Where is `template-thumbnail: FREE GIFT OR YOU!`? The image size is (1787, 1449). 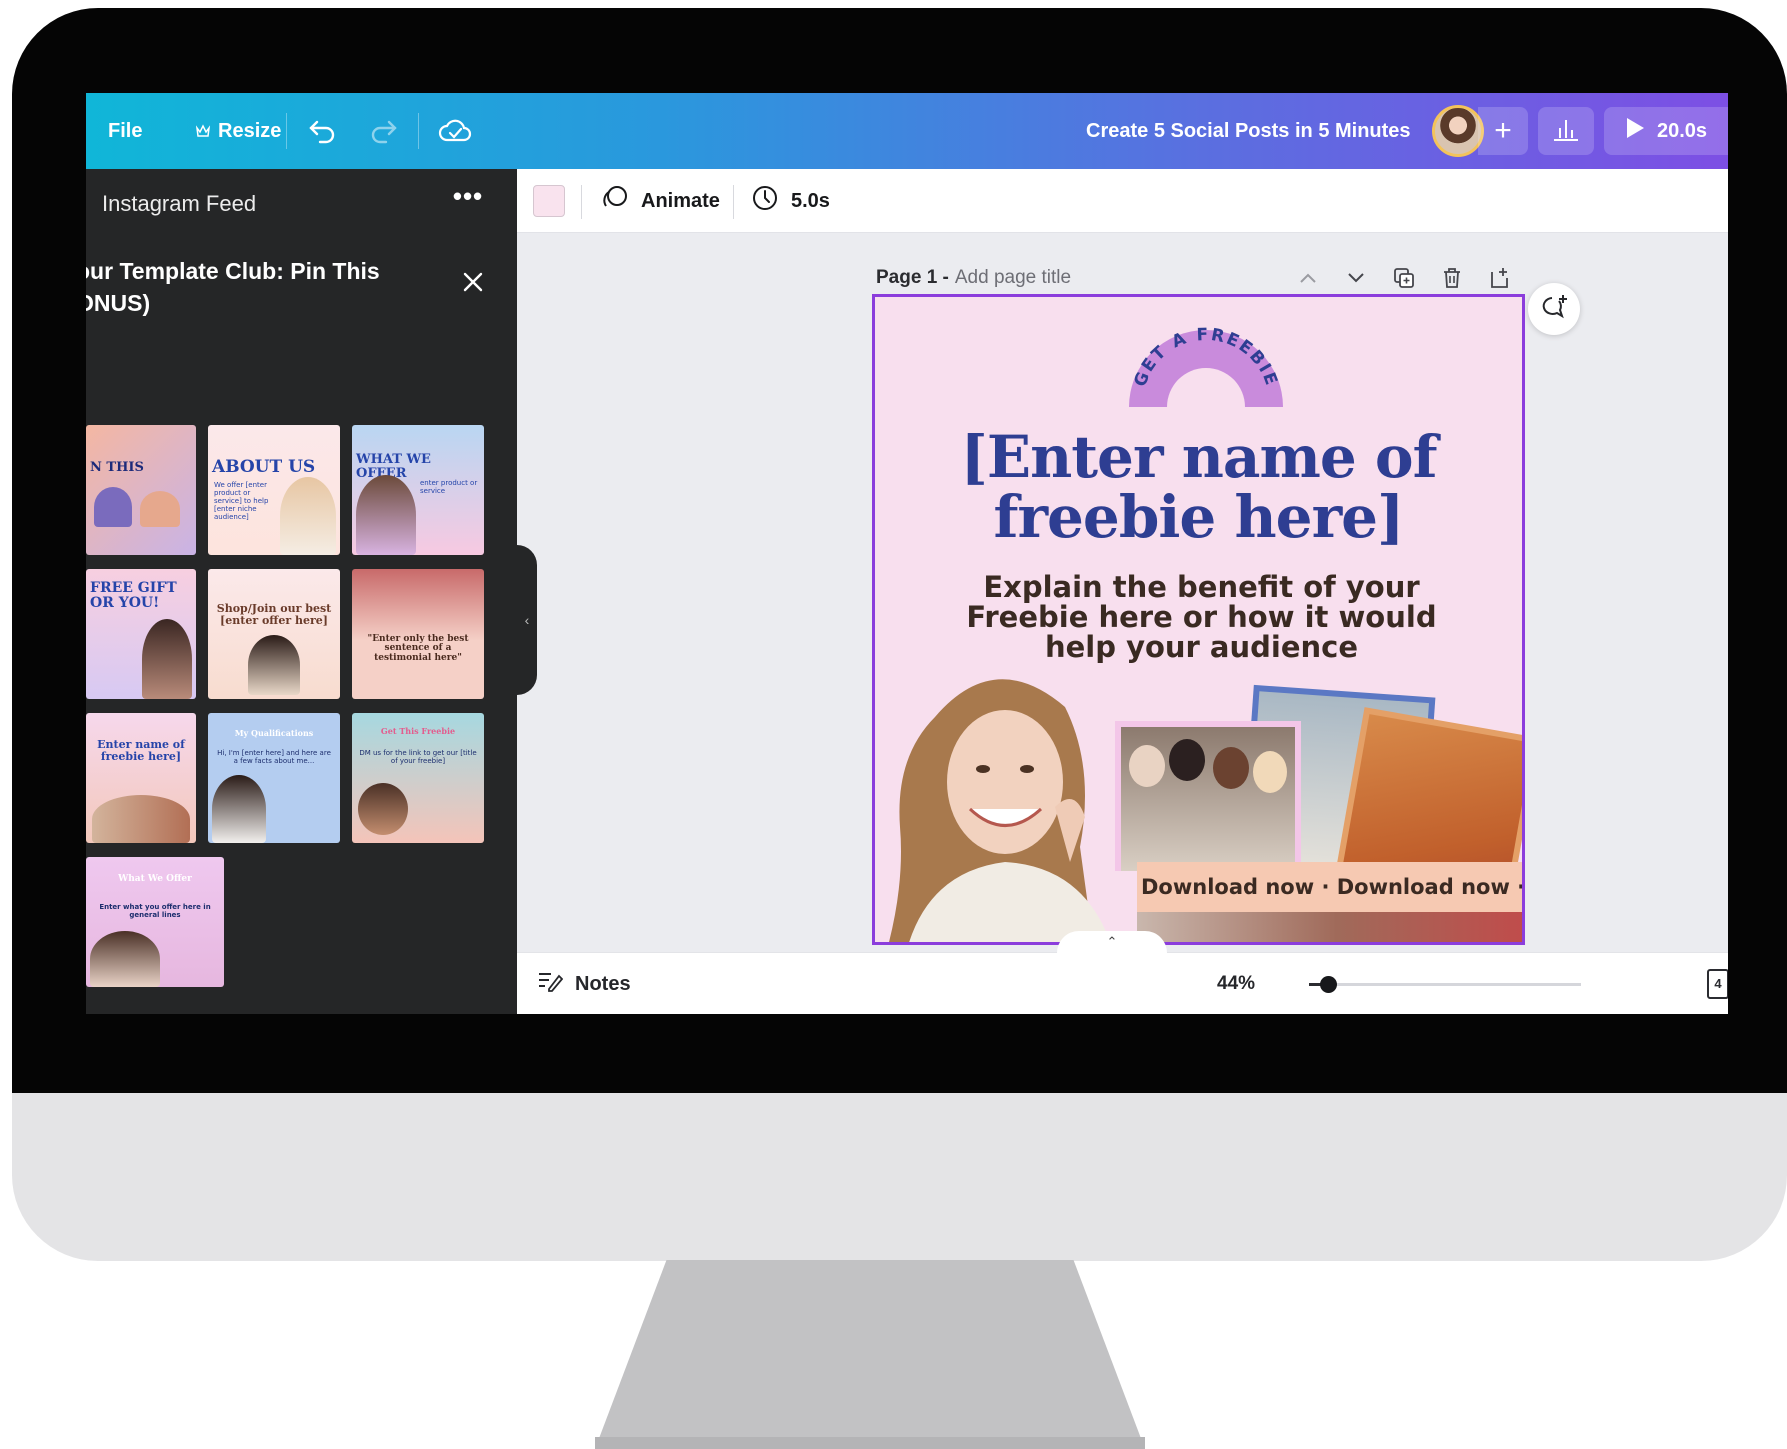
template-thumbnail: FREE GIFT OR YOU! is located at coordinates (141, 634).